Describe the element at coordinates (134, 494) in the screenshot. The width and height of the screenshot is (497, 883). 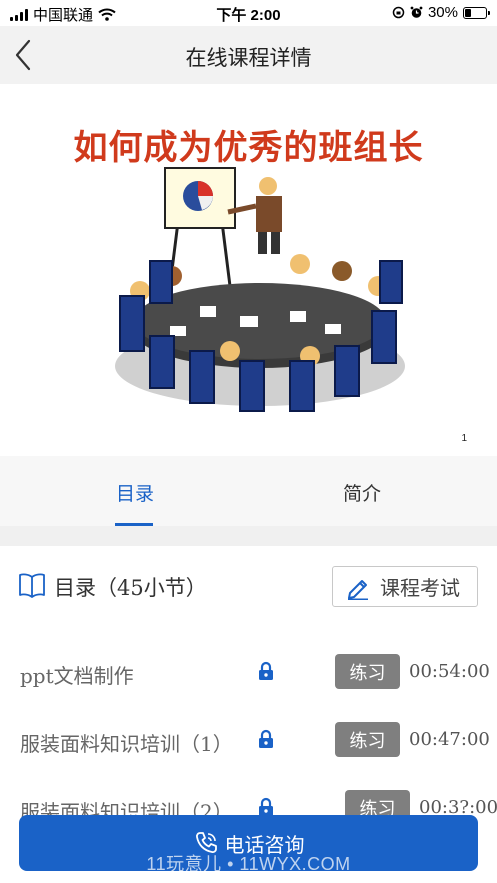
I see `tab-catalog-label: 目录` at that location.